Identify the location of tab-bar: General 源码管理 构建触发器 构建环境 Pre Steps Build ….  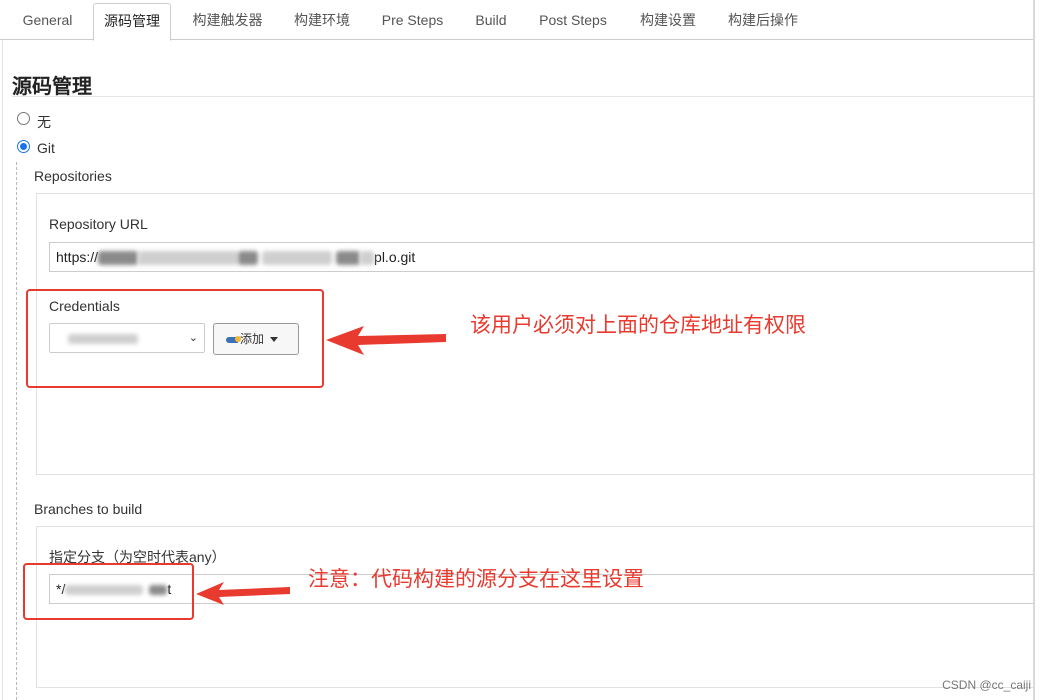
(517, 20).